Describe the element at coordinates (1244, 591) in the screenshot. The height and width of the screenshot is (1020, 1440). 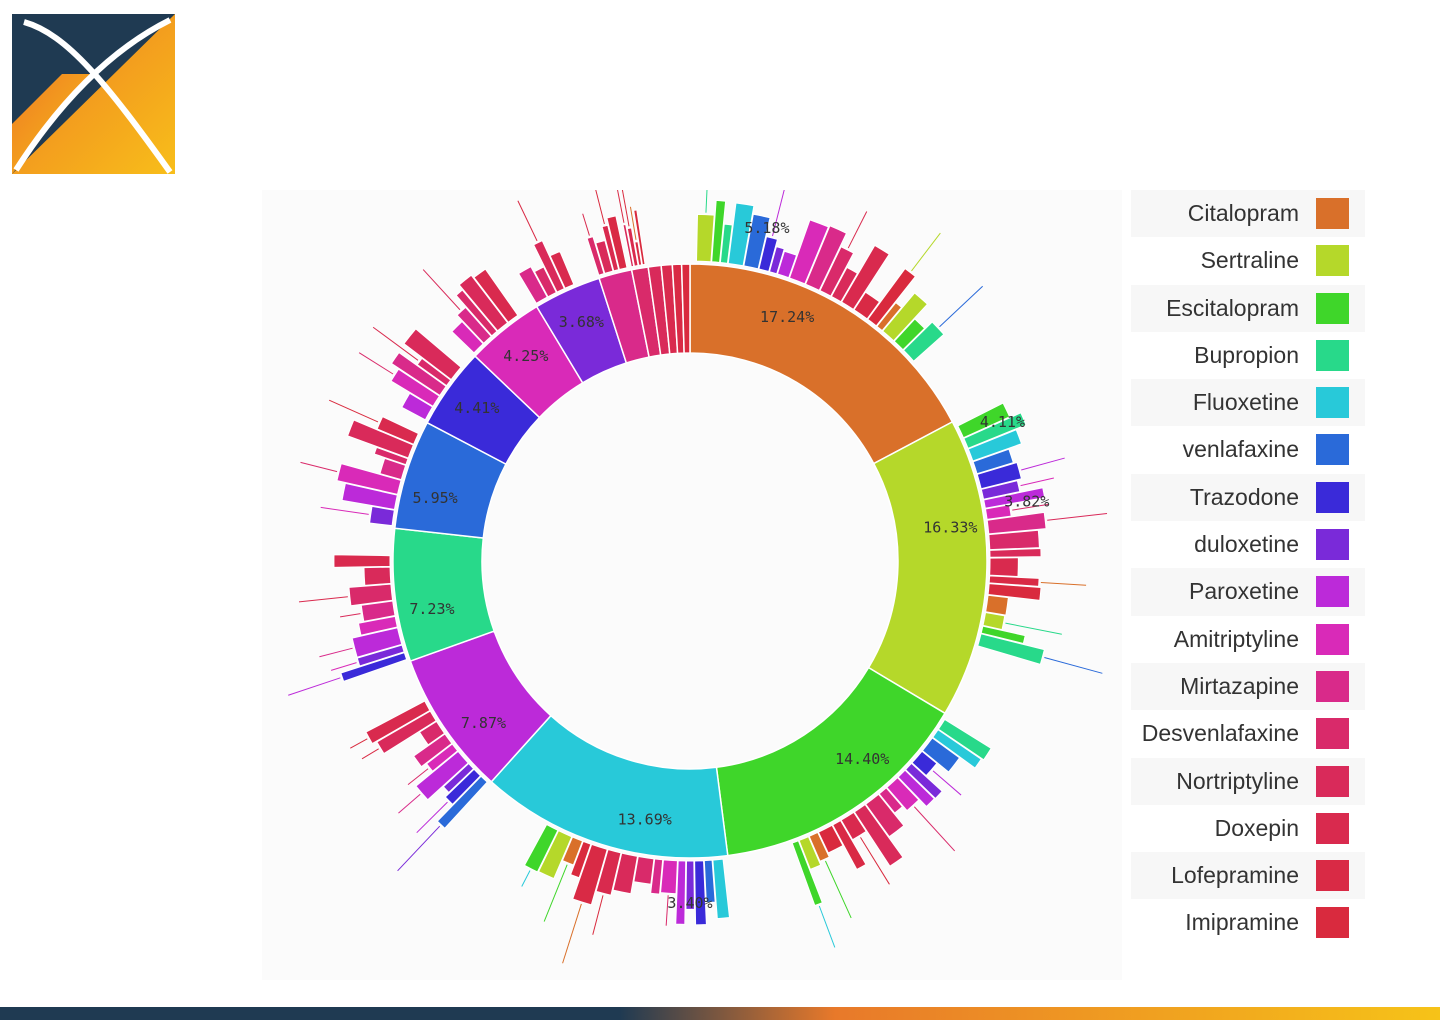
I see `legend-label: Paroxetine` at that location.